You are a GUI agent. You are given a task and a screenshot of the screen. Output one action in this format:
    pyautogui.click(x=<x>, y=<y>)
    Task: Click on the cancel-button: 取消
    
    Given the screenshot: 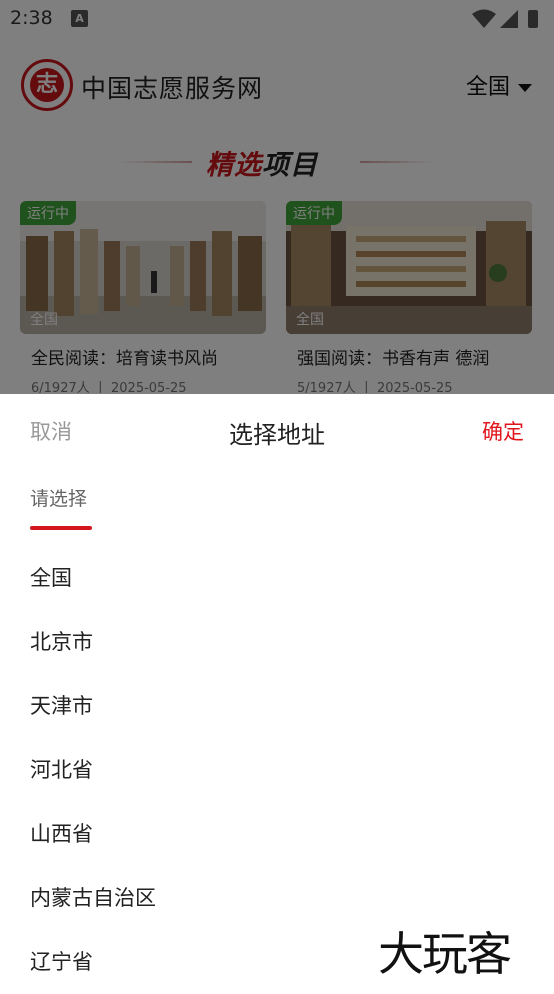 What is the action you would take?
    pyautogui.click(x=51, y=431)
    